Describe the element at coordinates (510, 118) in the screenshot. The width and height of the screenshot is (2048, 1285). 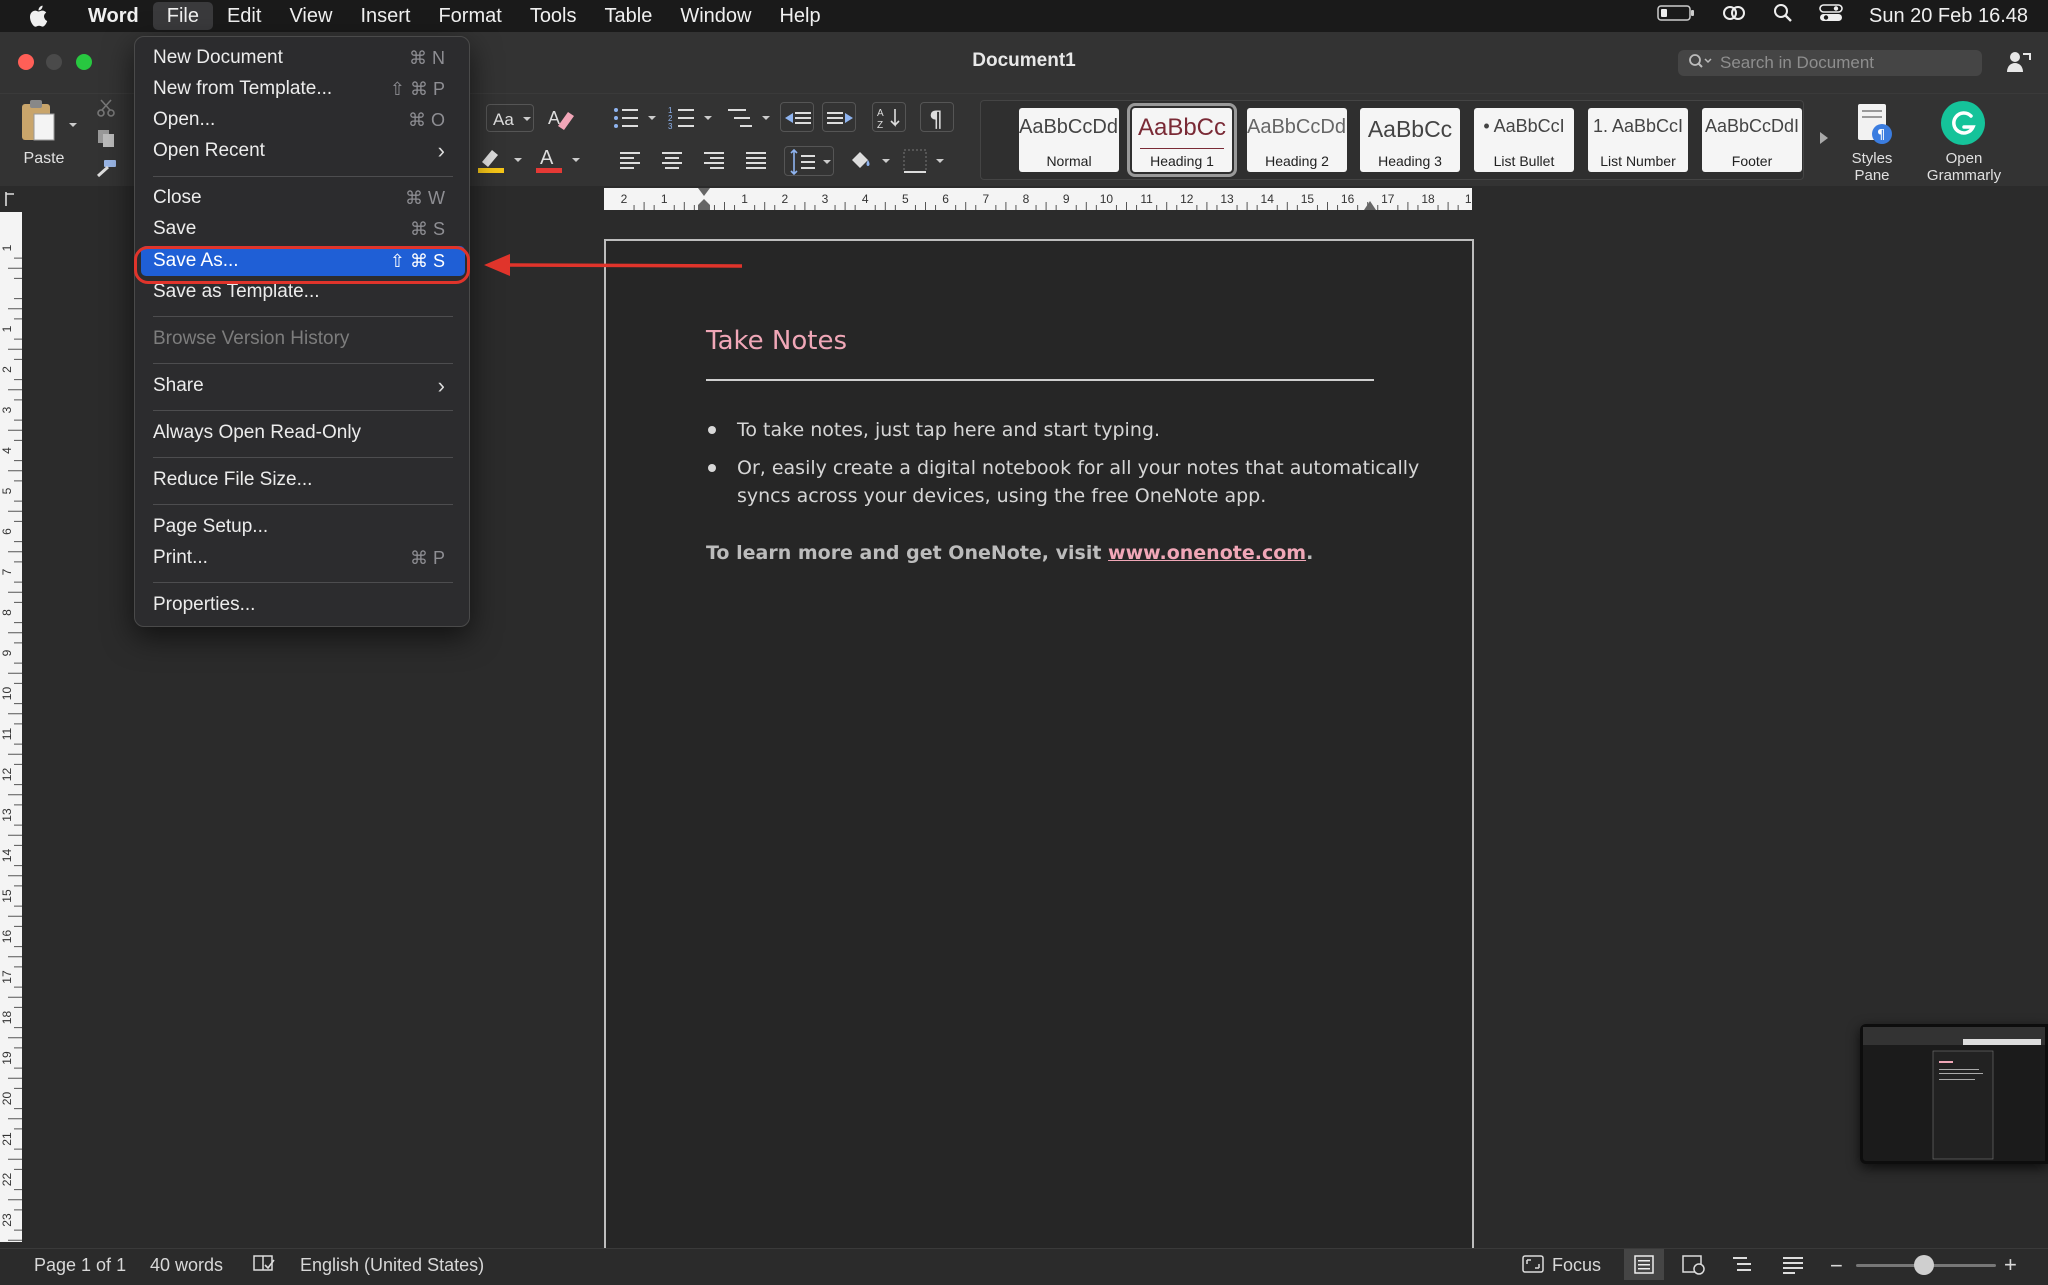
I see `change-case-button: Aa` at that location.